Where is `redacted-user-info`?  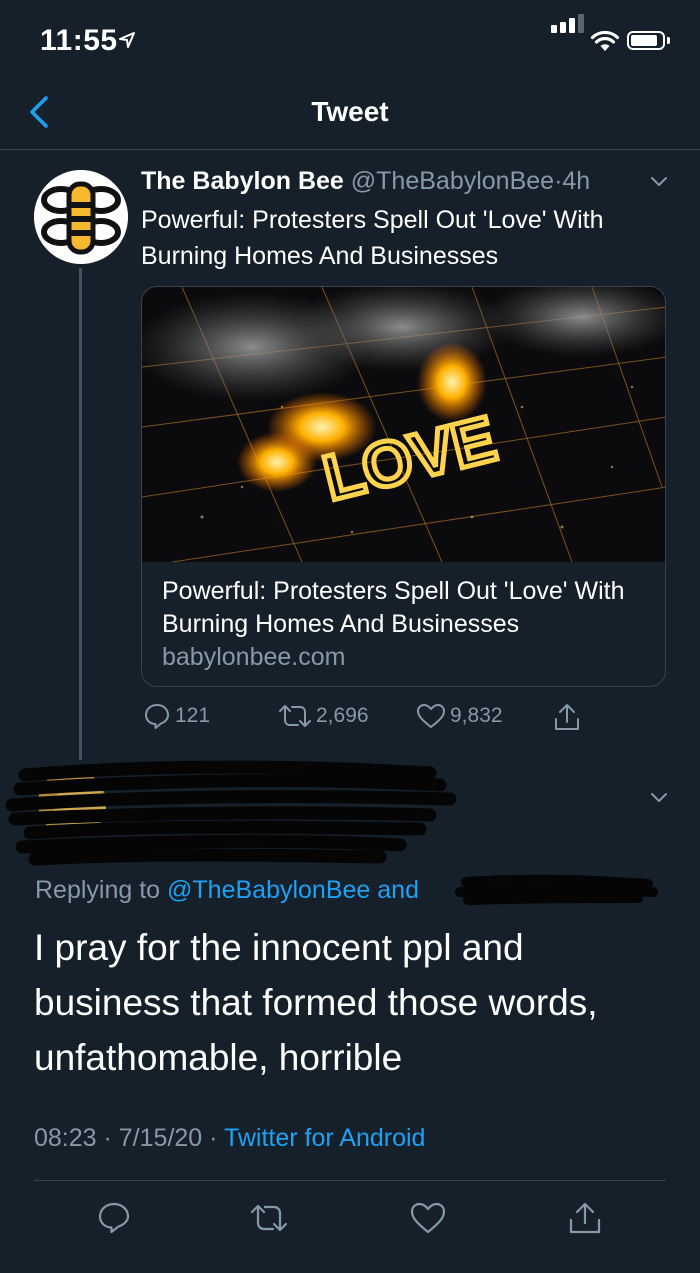 redacted-user-info is located at coordinates (231, 813).